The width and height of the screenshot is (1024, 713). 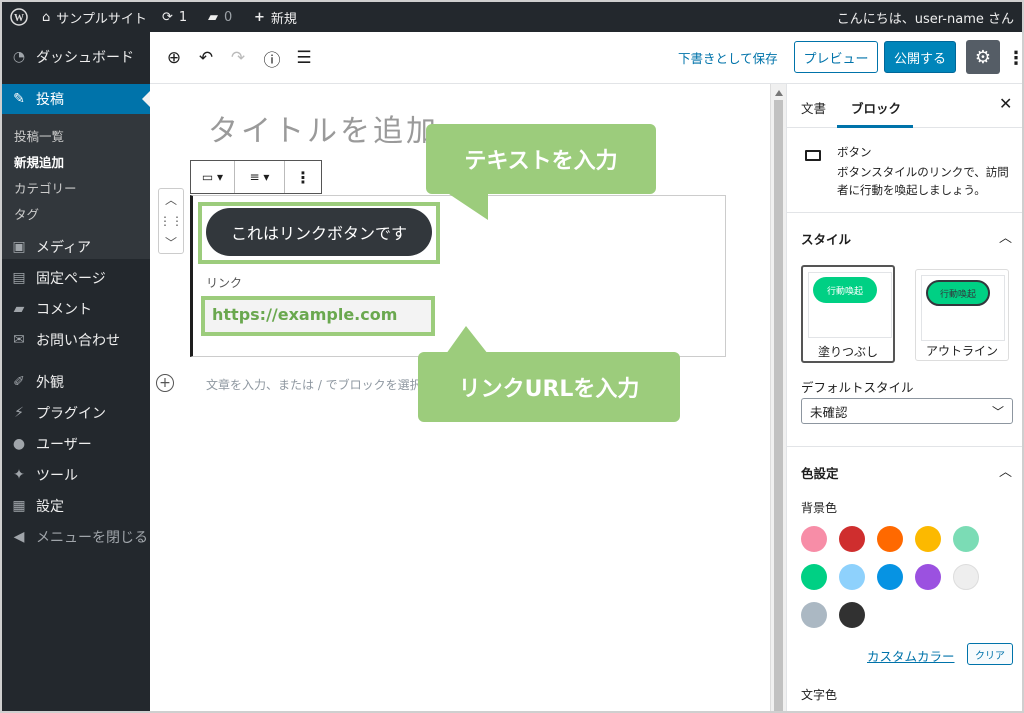 I want to click on color-settings-title: 色設定, so click(x=820, y=472).